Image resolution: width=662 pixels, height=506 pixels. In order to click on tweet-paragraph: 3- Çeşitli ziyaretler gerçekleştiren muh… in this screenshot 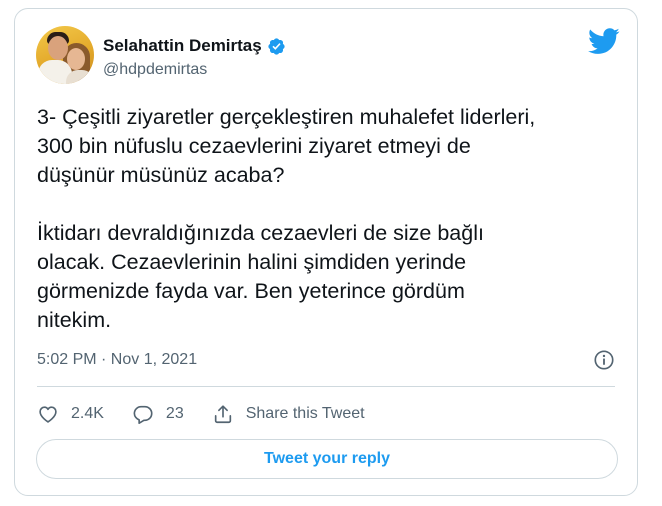, I will do `click(286, 146)`.